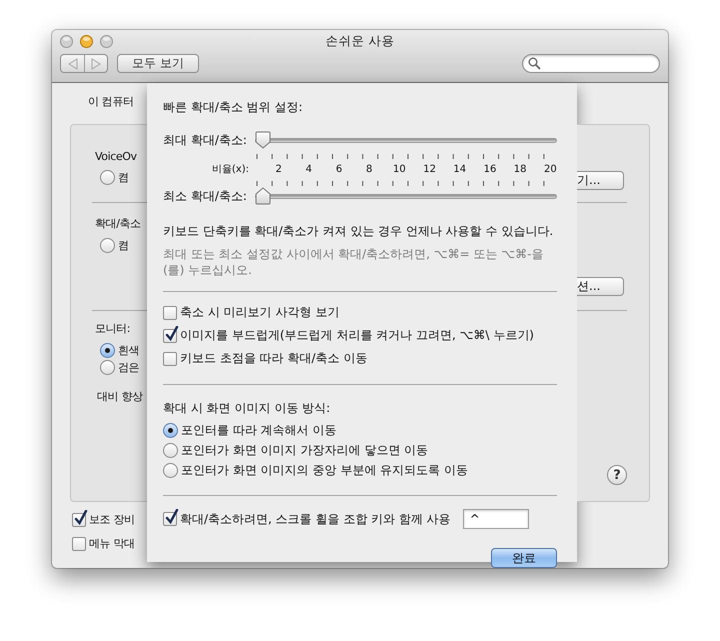 This screenshot has width=720, height=641. Describe the element at coordinates (247, 408) in the screenshot. I see `section-title: 확대 시 화면 이미지 이동 방식:` at that location.